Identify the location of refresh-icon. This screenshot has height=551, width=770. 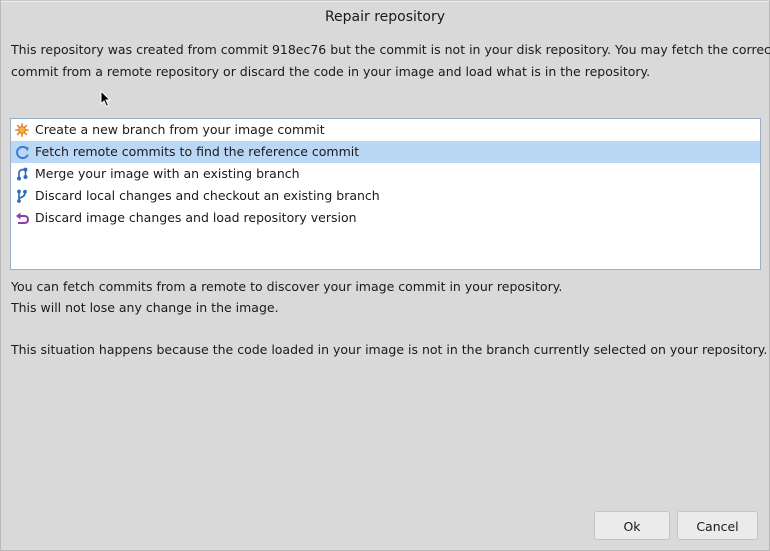
(22, 152).